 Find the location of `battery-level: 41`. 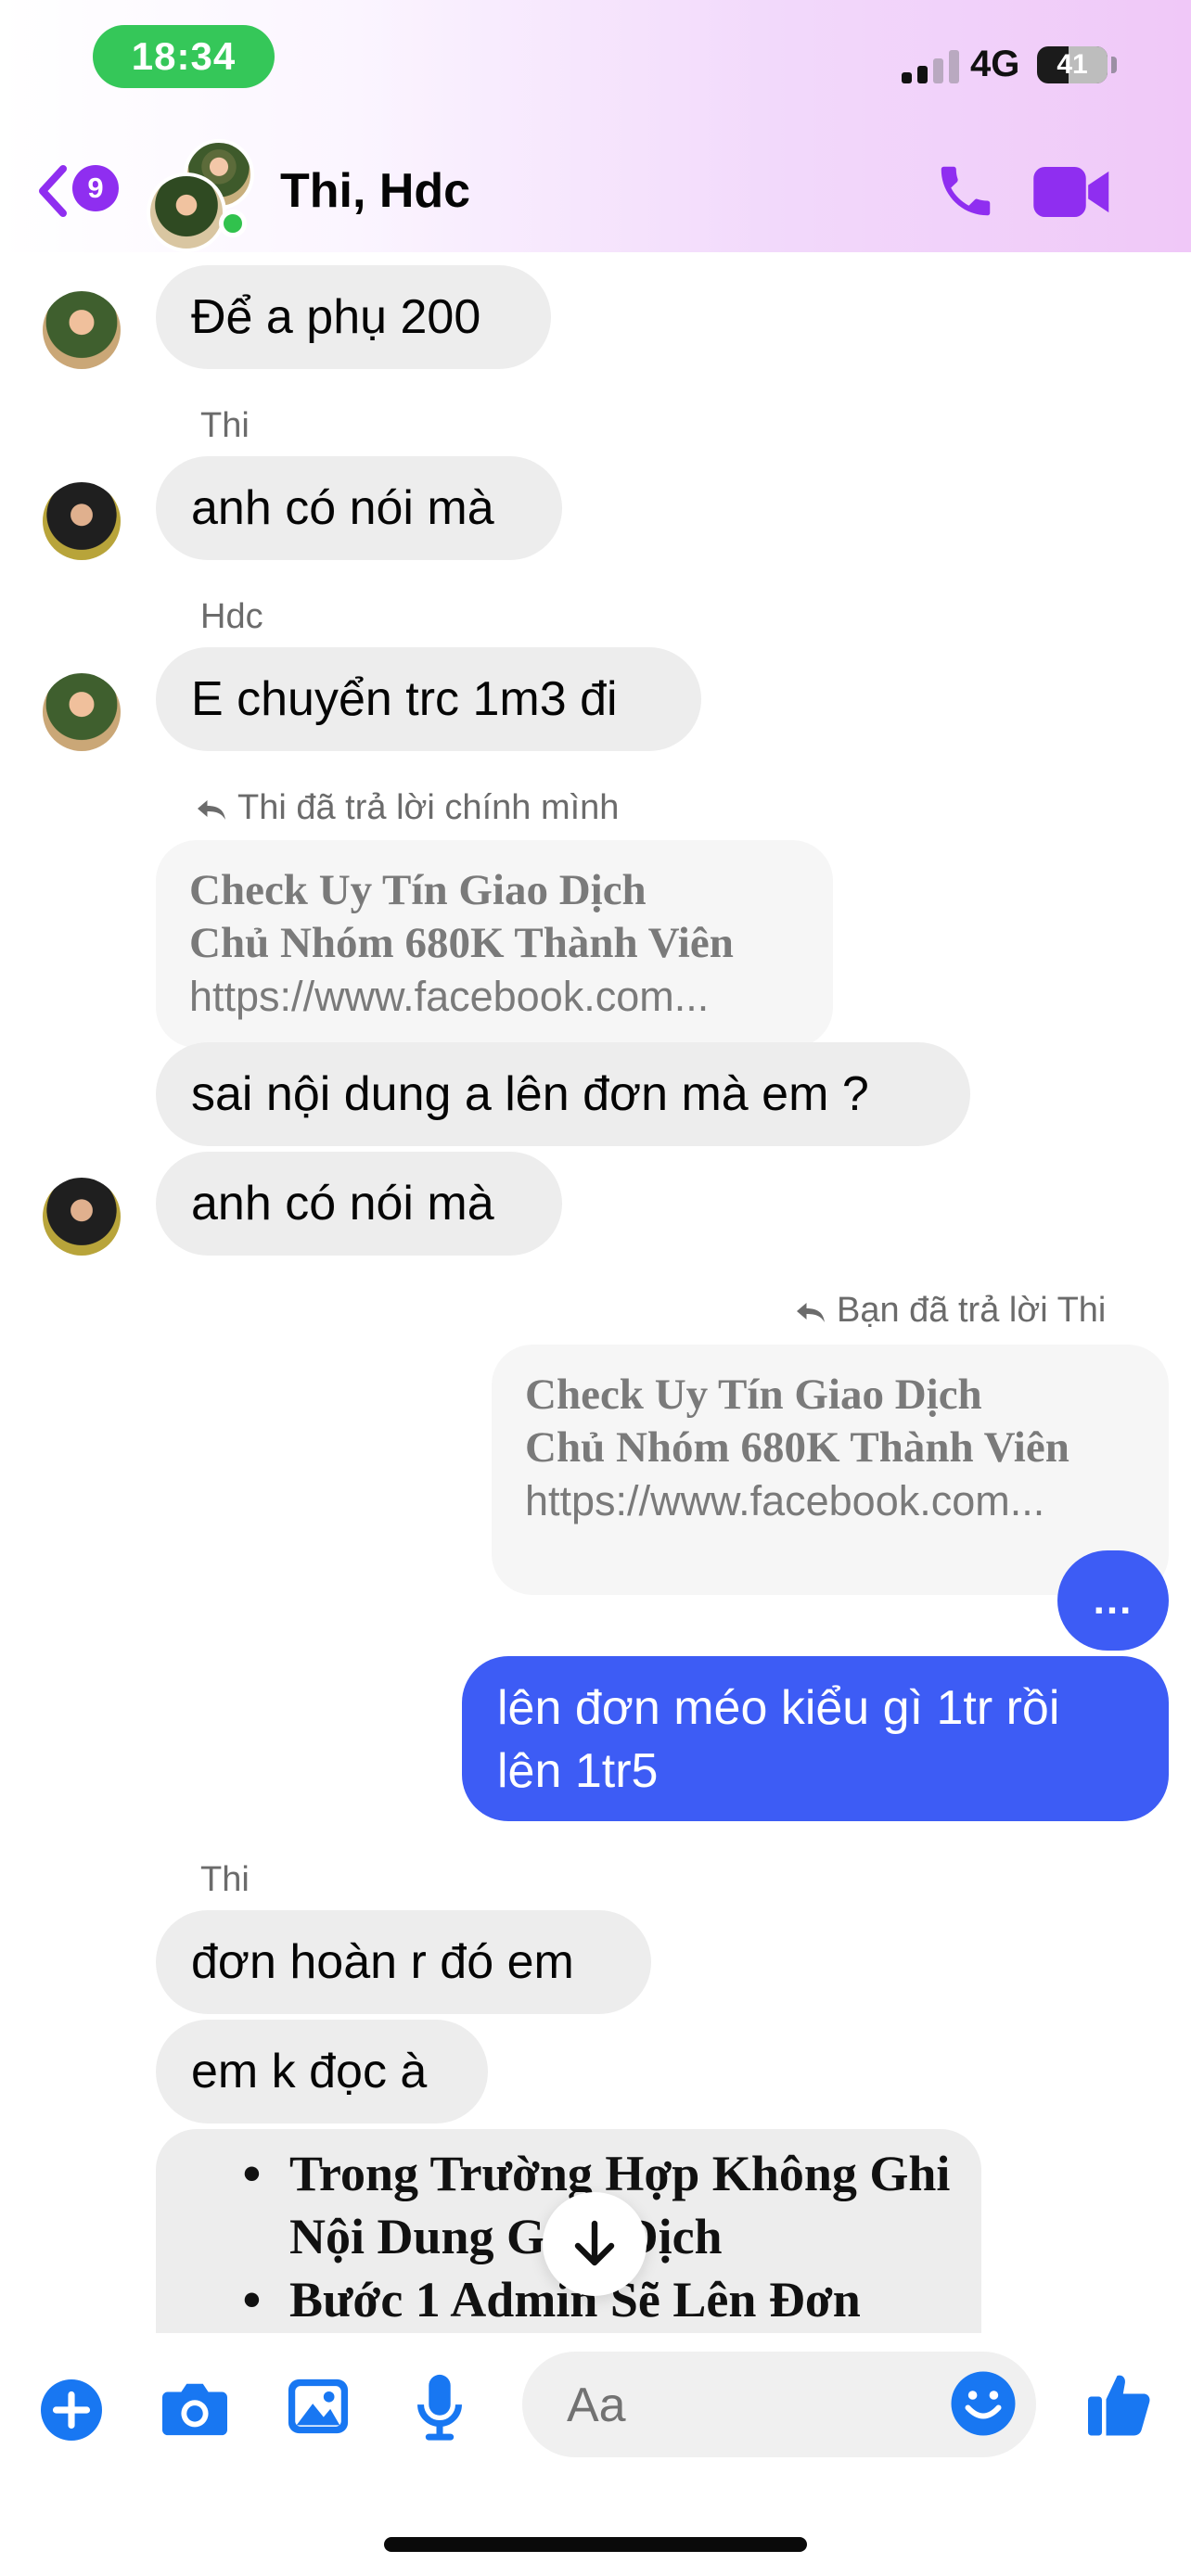

battery-level: 41 is located at coordinates (1073, 64).